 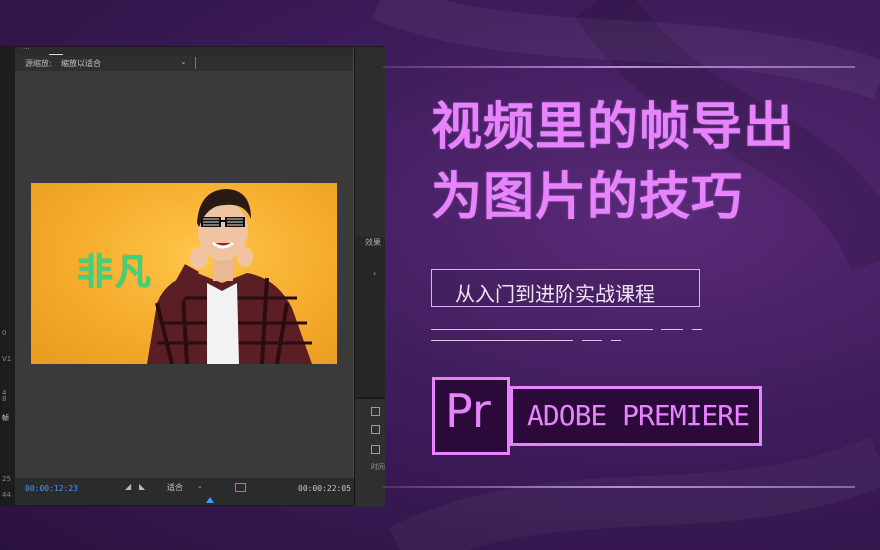 I want to click on panel-label: 时间, so click(x=378, y=467).